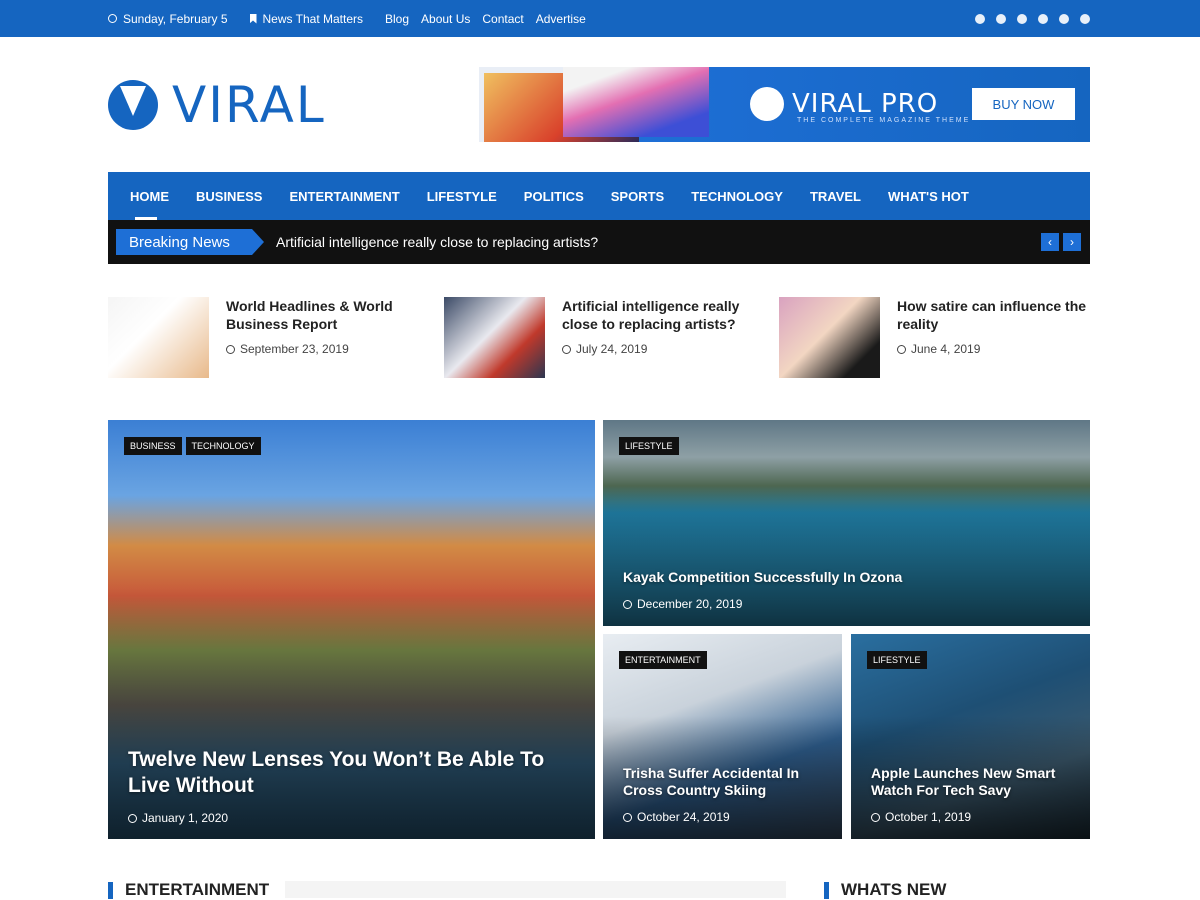 The height and width of the screenshot is (900, 1200). I want to click on featured-date: December 20, 2019, so click(682, 604).